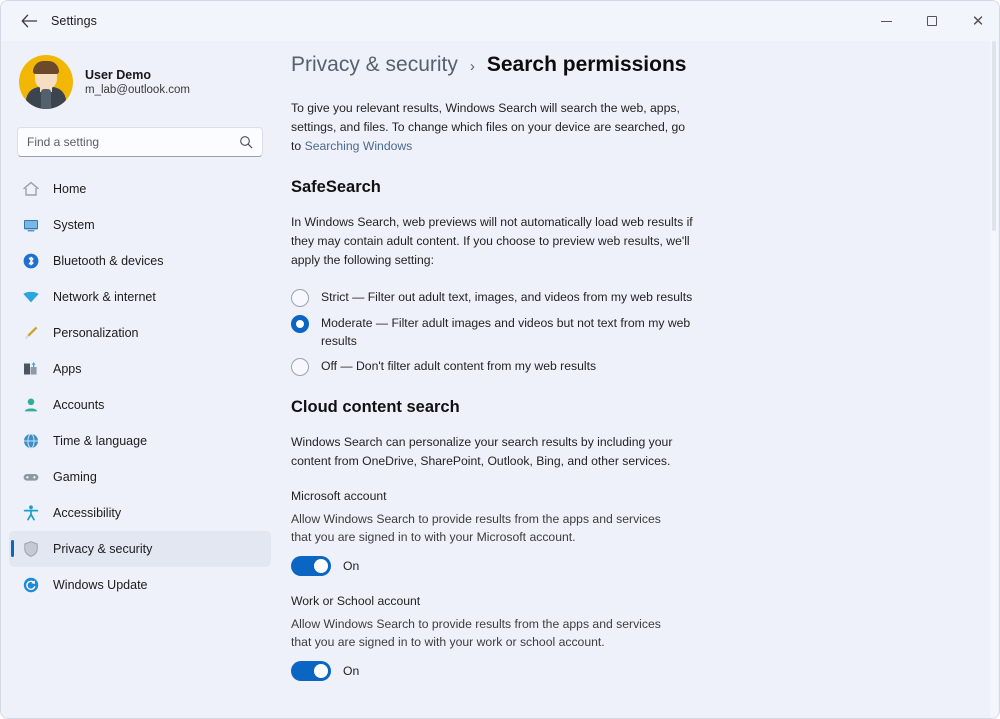  Describe the element at coordinates (70, 189) in the screenshot. I see `sidebar-item-label: Home` at that location.